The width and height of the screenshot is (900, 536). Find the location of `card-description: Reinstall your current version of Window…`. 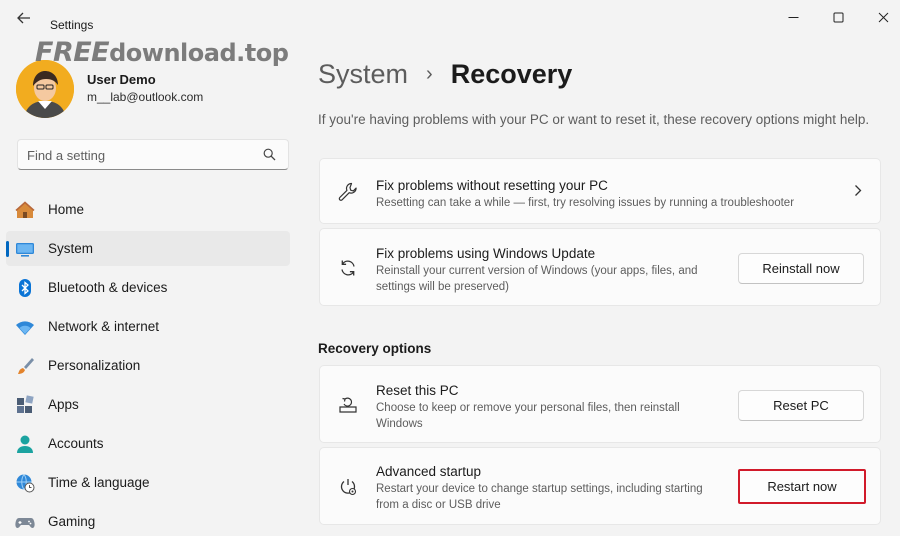

card-description: Reinstall your current version of Window… is located at coordinates (537, 279).